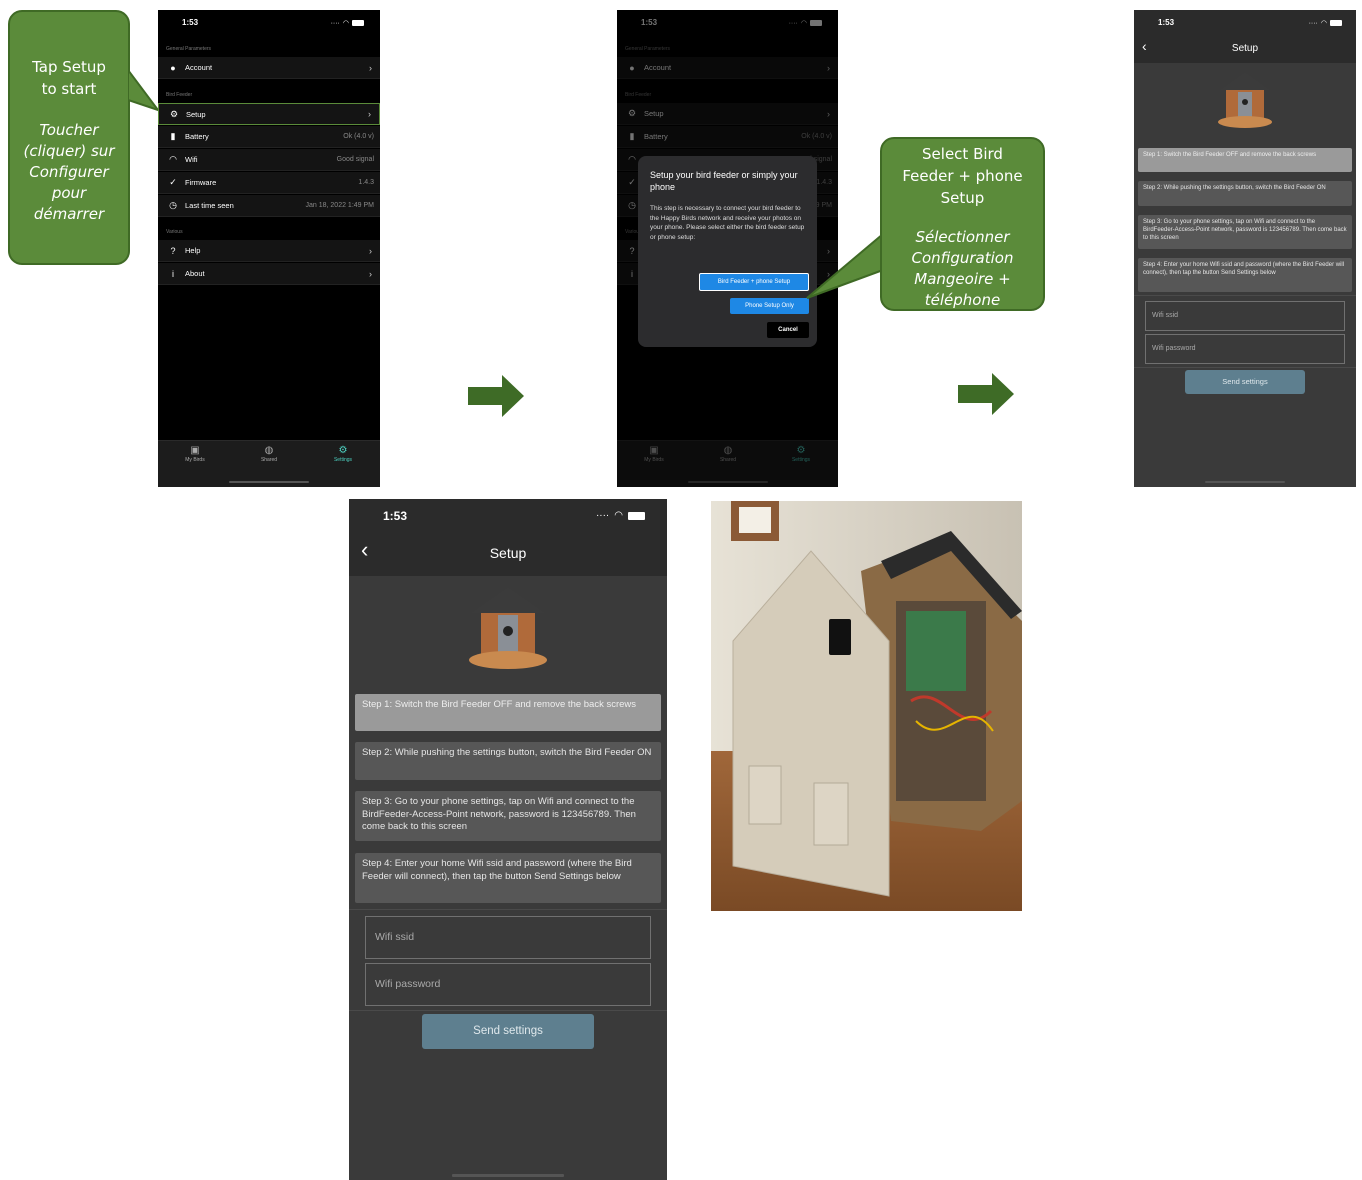 The width and height of the screenshot is (1362, 1180). What do you see at coordinates (69, 172) in the screenshot?
I see `callout-fr-line: Configurer` at bounding box center [69, 172].